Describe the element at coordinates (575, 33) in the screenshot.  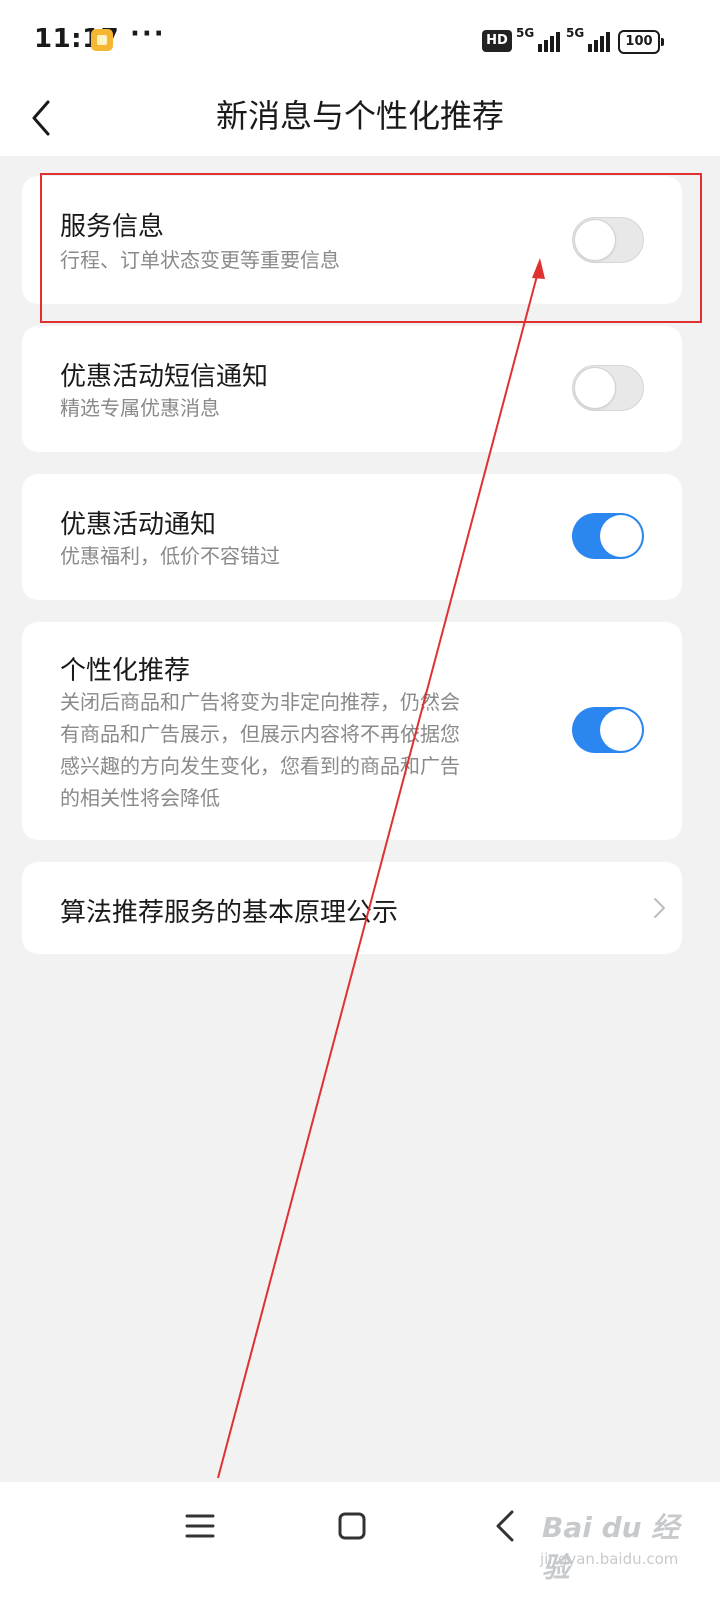
I see `network-type-label-2: 5G` at that location.